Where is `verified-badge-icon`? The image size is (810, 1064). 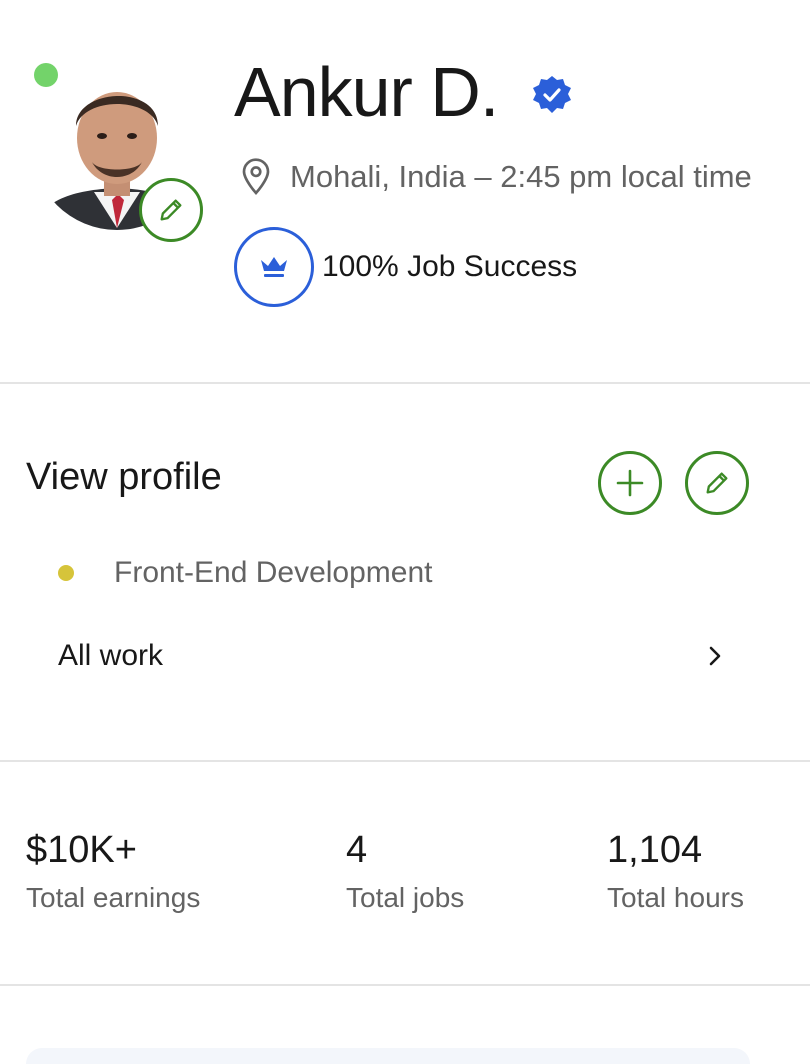
verified-badge-icon is located at coordinates (552, 95).